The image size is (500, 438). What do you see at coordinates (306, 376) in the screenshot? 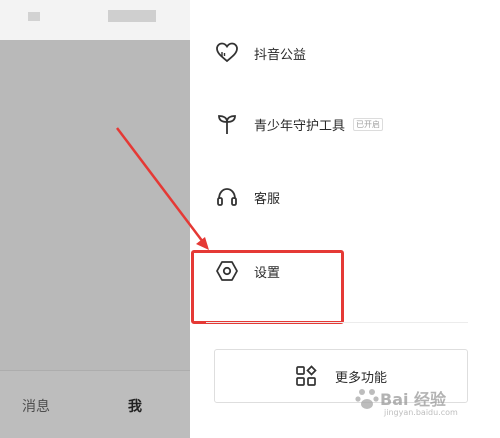
I see `grid-apps-icon` at bounding box center [306, 376].